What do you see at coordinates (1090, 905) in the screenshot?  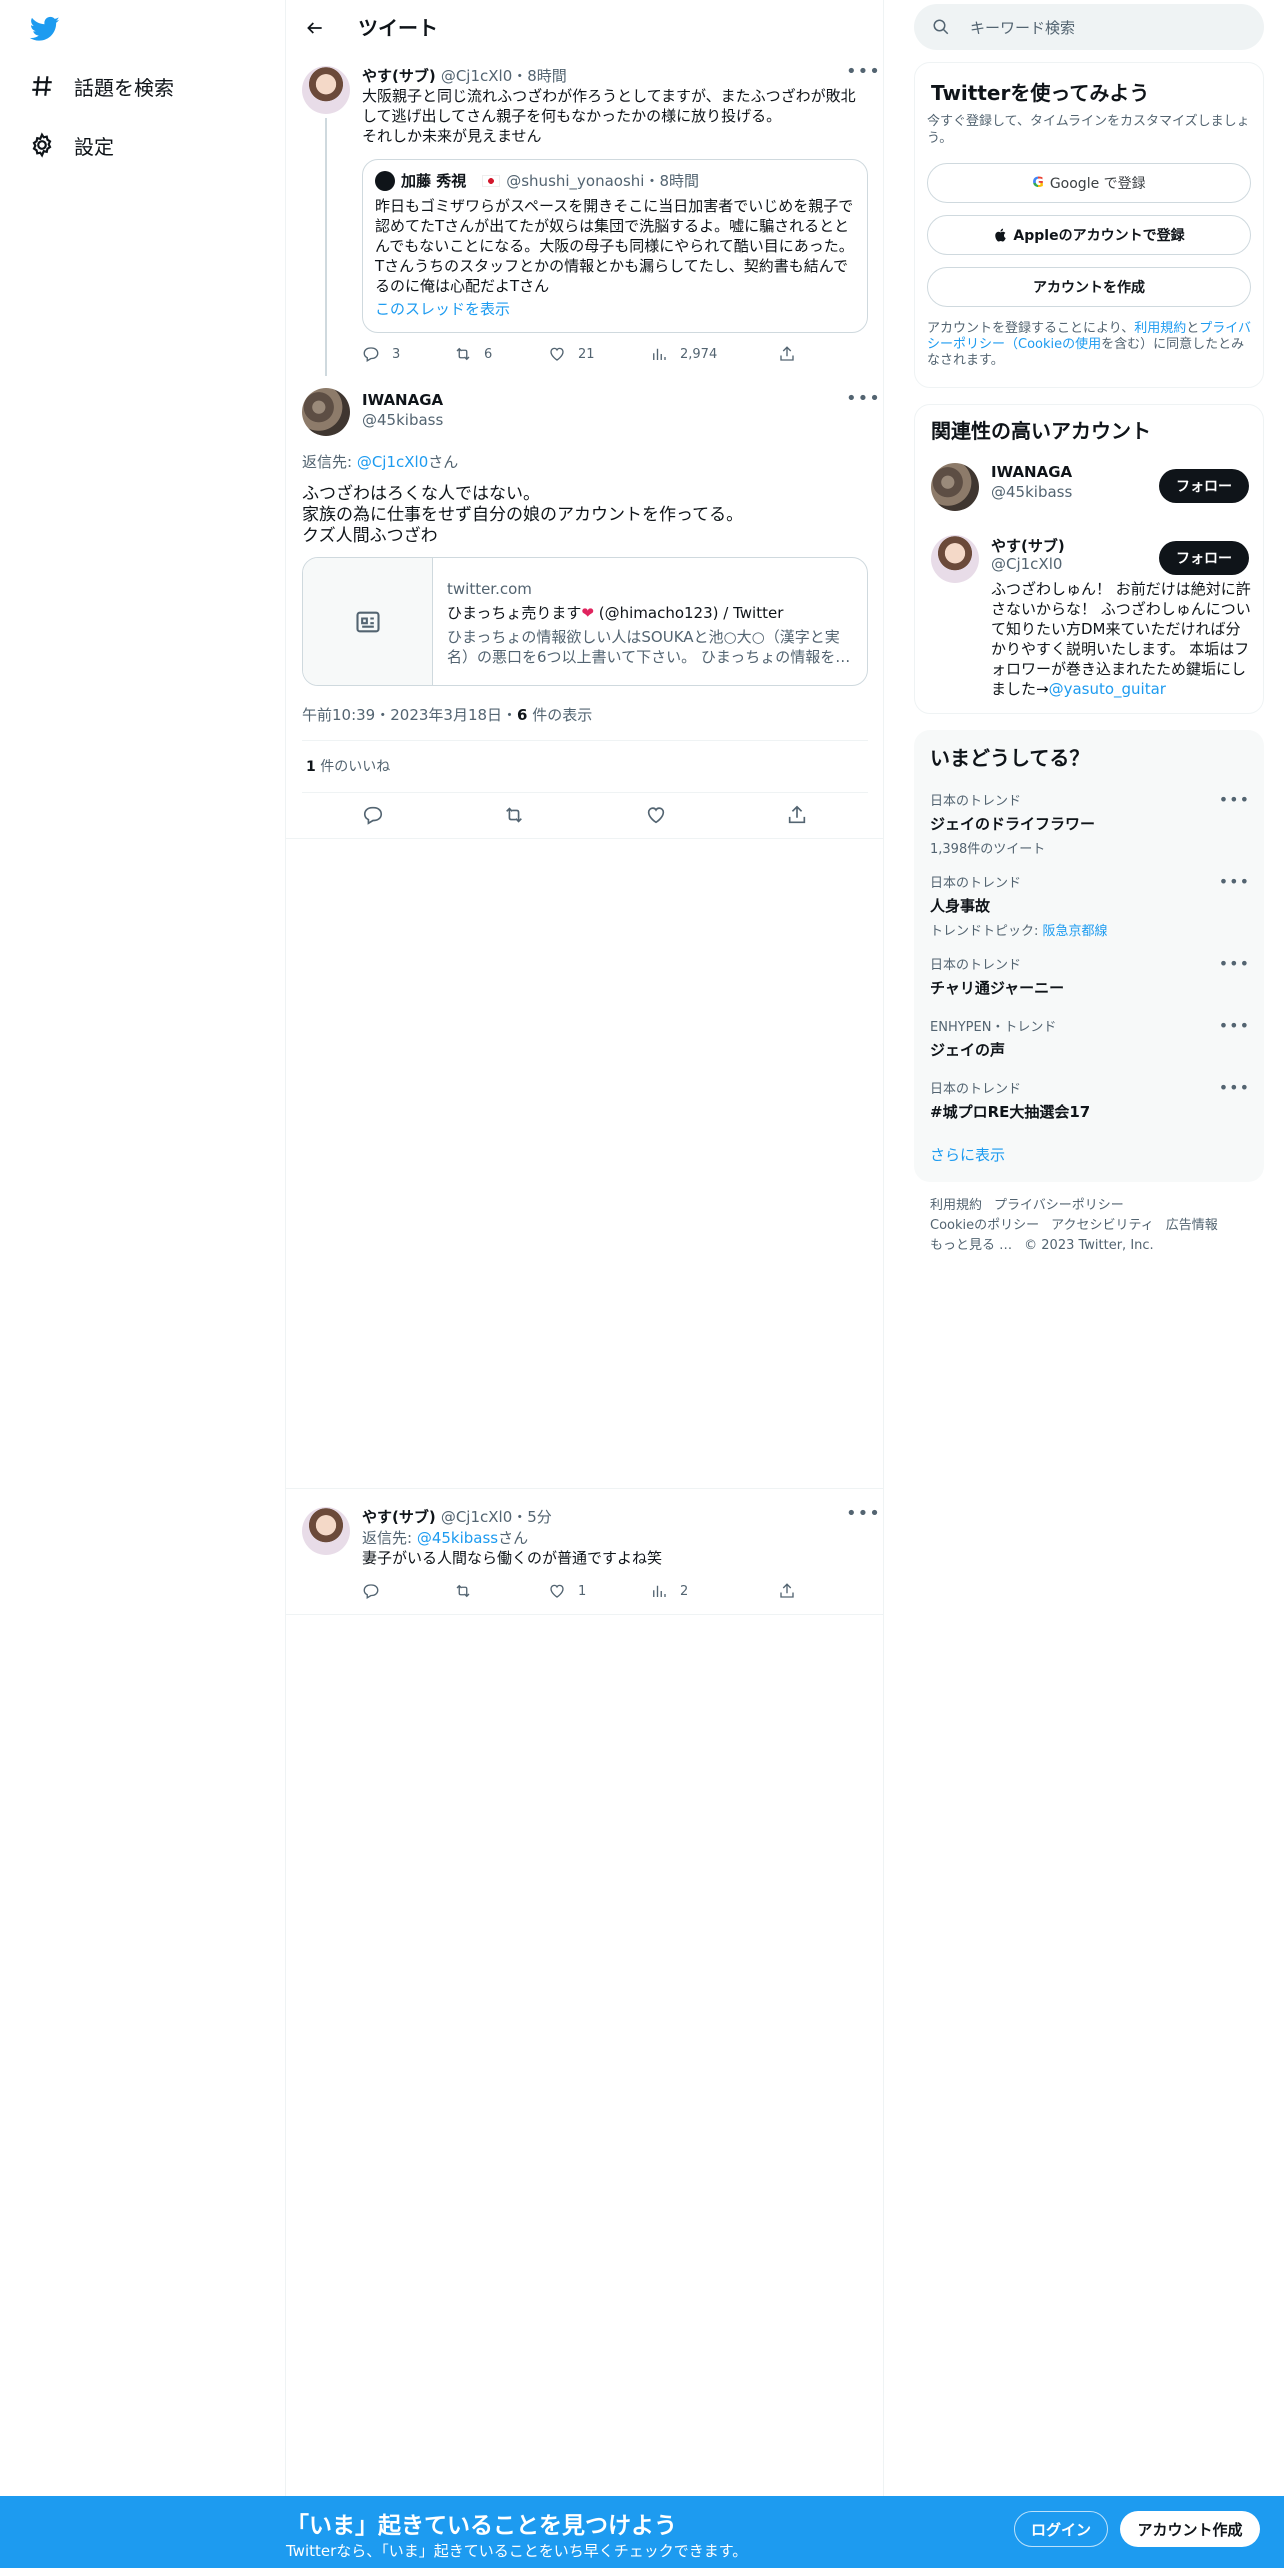 I see `trend-item: 日本のトレンド 人身事故 トレンドトピック: 阪急京都線 •••` at bounding box center [1090, 905].